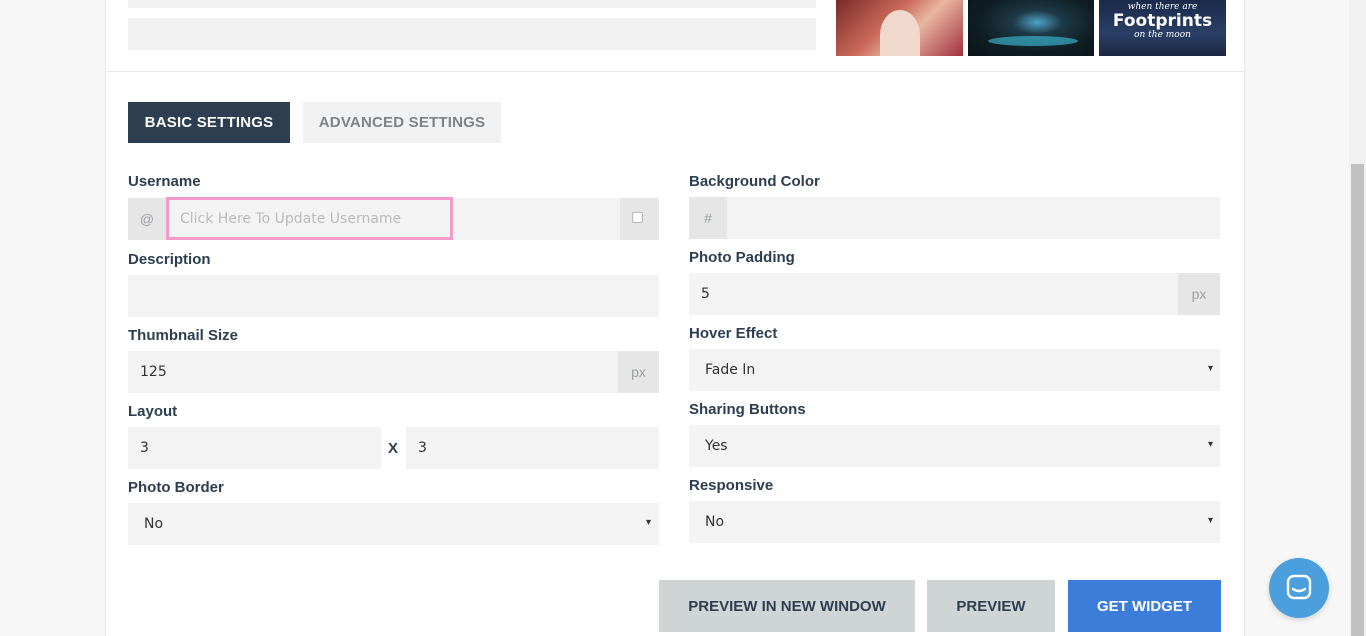  I want to click on preview-photo-3: when there are Footprints on the moon, so click(1162, 28).